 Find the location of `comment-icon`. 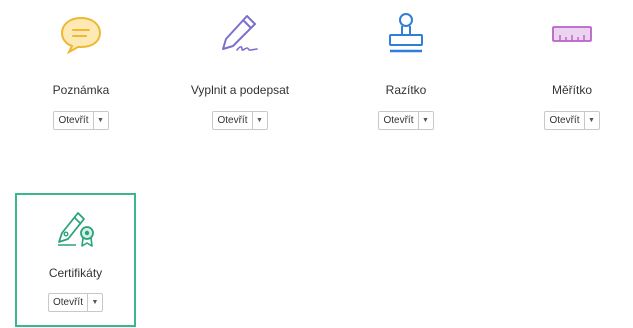

comment-icon is located at coordinates (81, 34).